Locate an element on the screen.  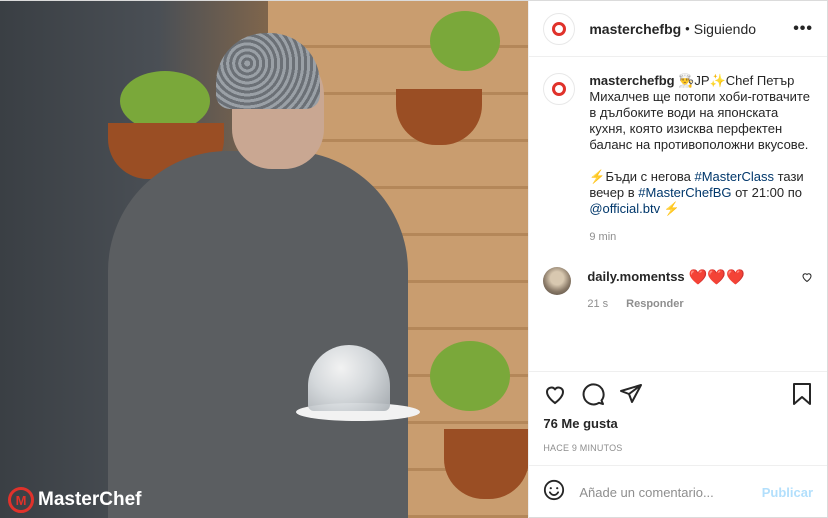
hashtag-masterchefbg: #MasterChefBG is located at coordinates (684, 192).